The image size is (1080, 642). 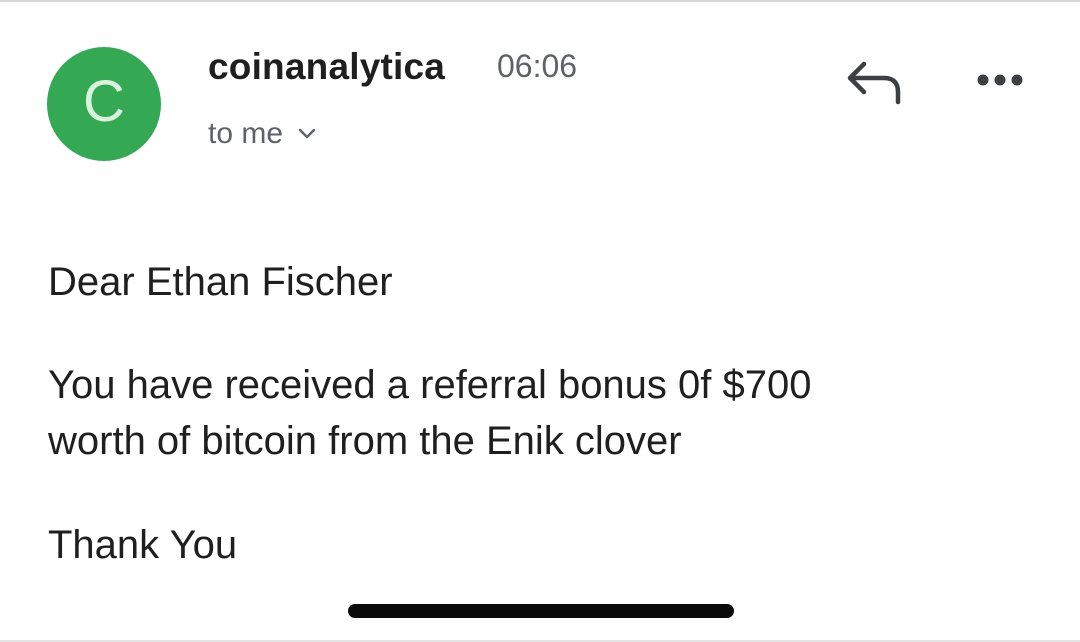 I want to click on reply-button, so click(x=874, y=84).